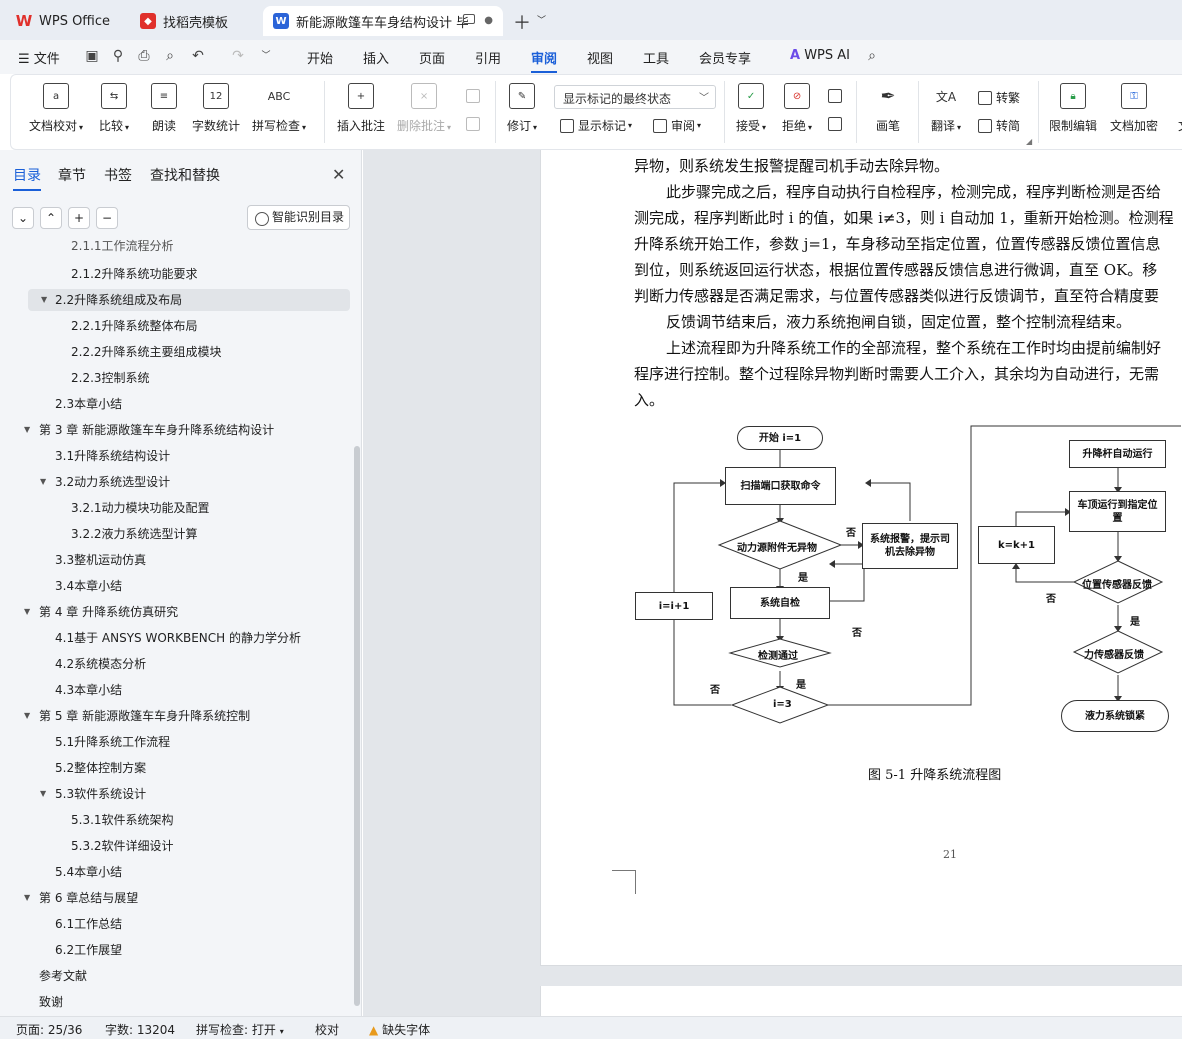  Describe the element at coordinates (112, 742) in the screenshot. I see `toc-item: 5.1升降系统工作流程` at that location.